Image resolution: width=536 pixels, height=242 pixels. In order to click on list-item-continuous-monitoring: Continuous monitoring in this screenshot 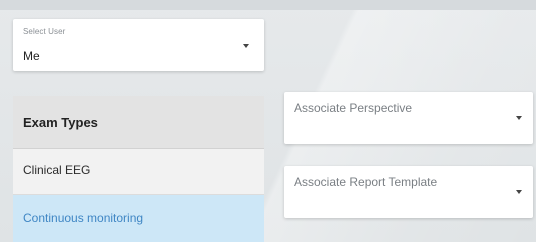, I will do `click(138, 218)`.